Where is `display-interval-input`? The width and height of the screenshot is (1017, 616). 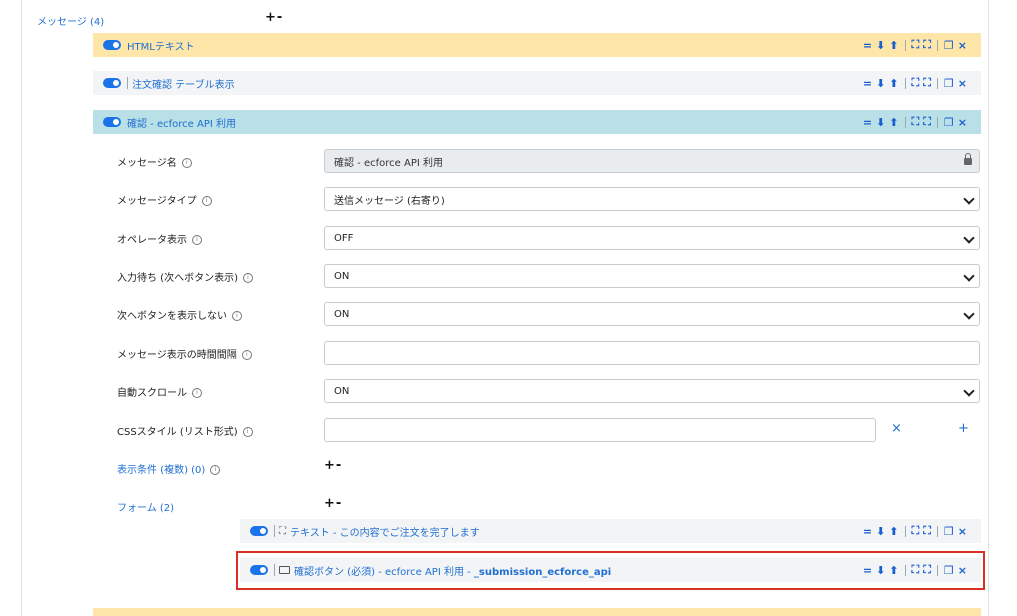 display-interval-input is located at coordinates (652, 353).